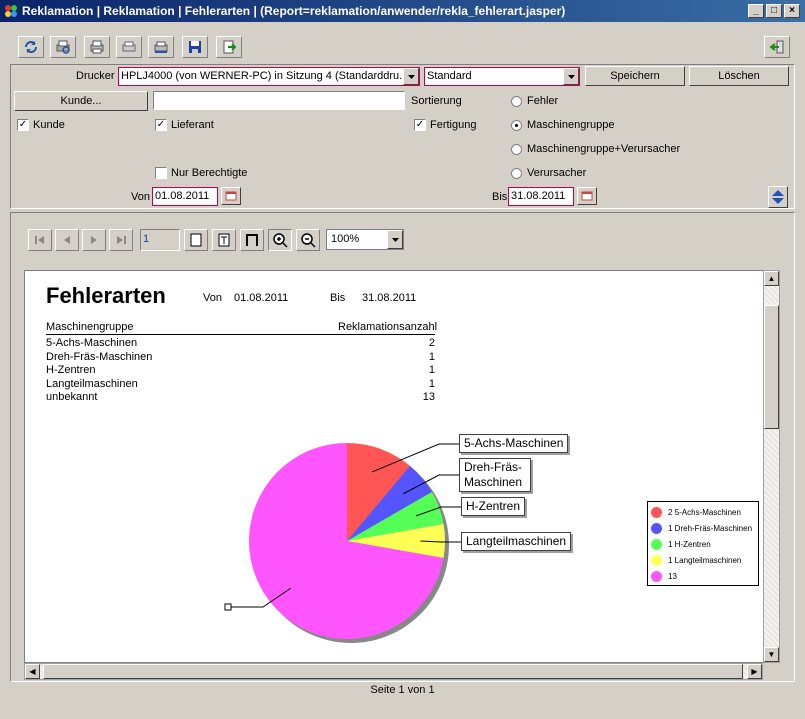 This screenshot has height=719, width=805. Describe the element at coordinates (774, 11) in the screenshot. I see `maximize-button: □` at that location.